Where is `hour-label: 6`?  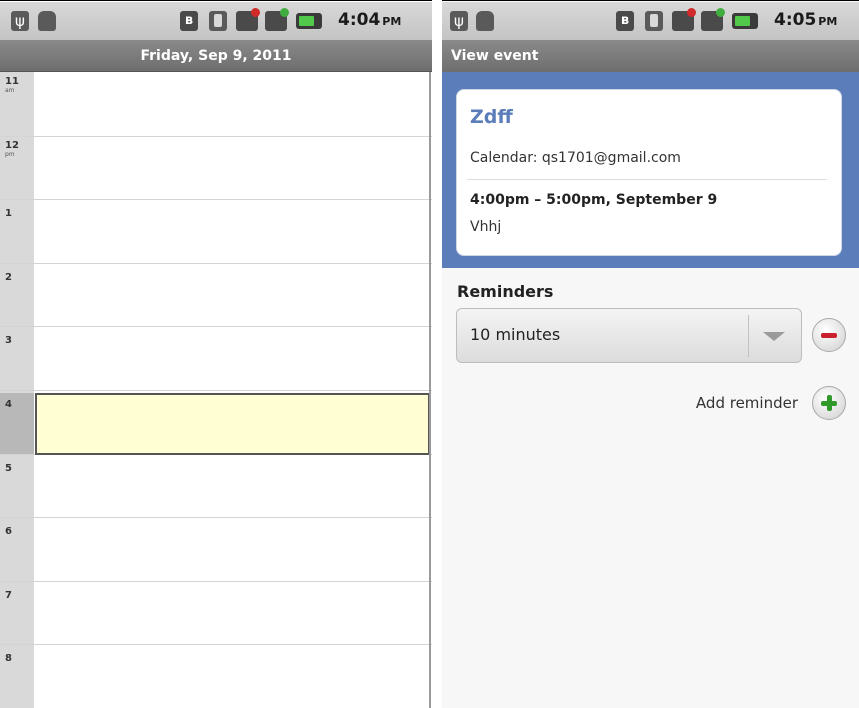
hour-label: 6 is located at coordinates (8, 531).